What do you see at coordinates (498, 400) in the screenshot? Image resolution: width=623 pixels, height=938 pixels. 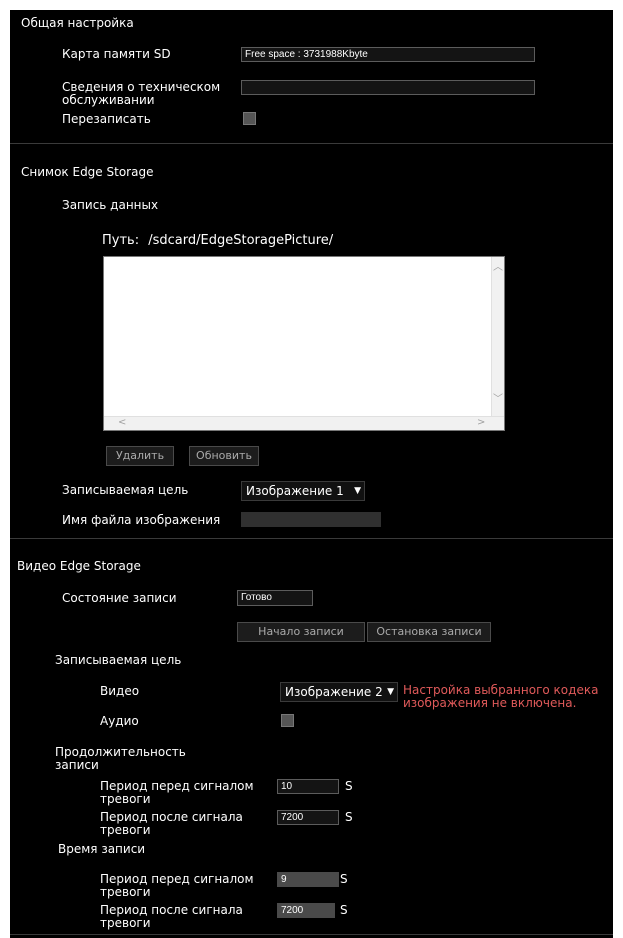 I see `scroll-down-icon: ﹀` at bounding box center [498, 400].